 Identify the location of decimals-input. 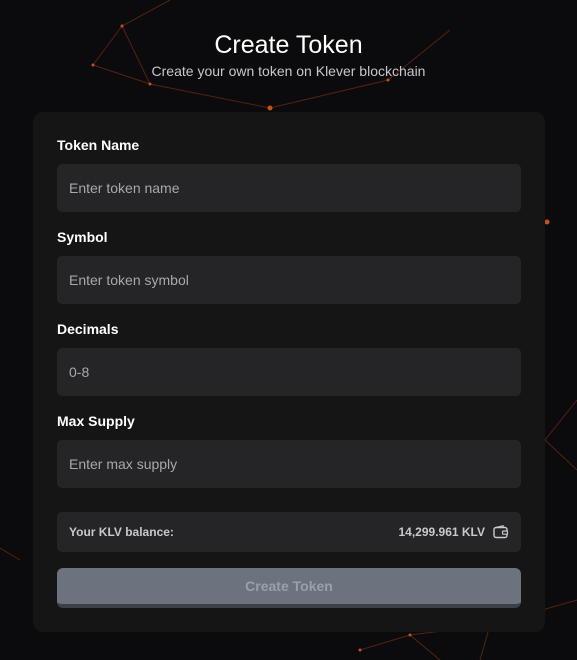
(289, 372).